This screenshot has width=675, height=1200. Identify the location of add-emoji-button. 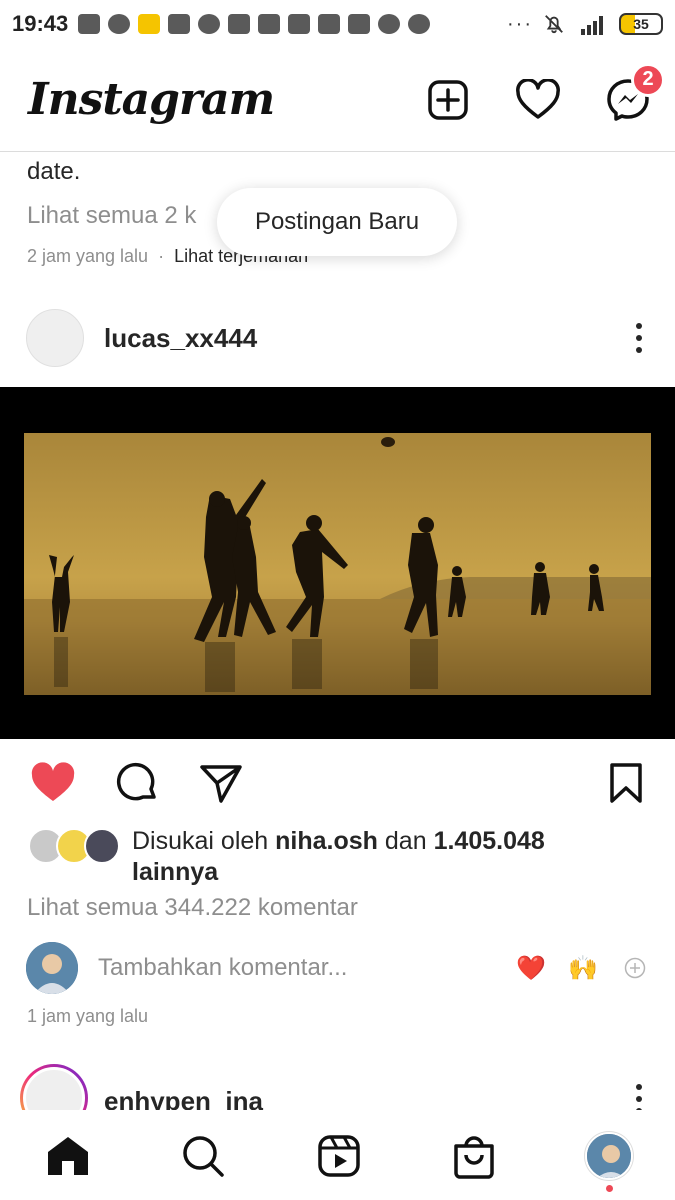
(635, 968).